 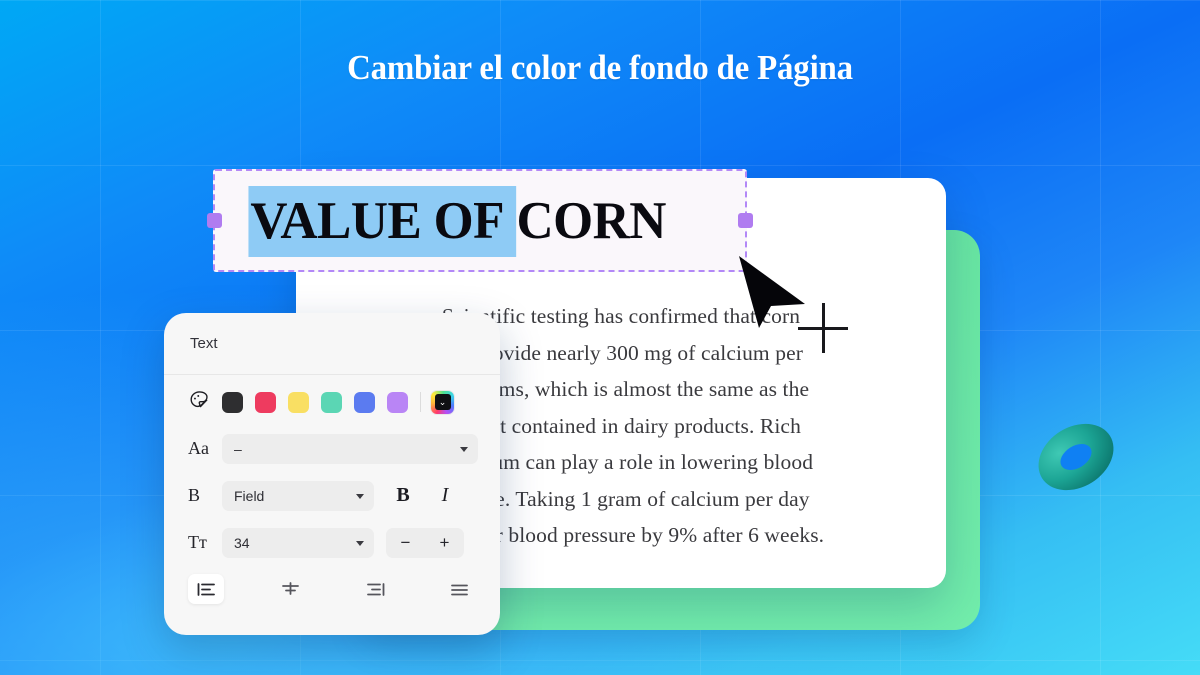 I want to click on color-swatch-row: ⌄, so click(x=332, y=400).